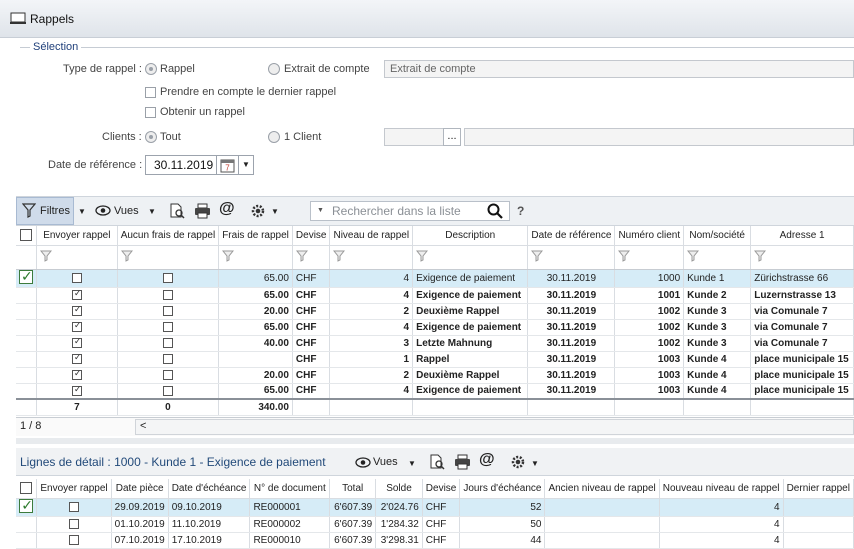  I want to click on scroll-left-arrow: <, so click(143, 426).